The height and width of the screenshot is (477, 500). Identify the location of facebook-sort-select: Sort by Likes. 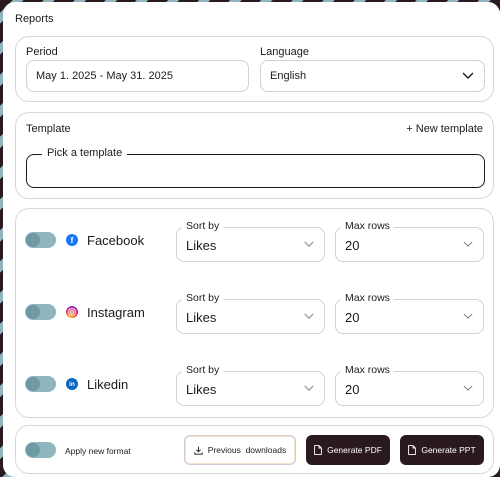
(250, 241).